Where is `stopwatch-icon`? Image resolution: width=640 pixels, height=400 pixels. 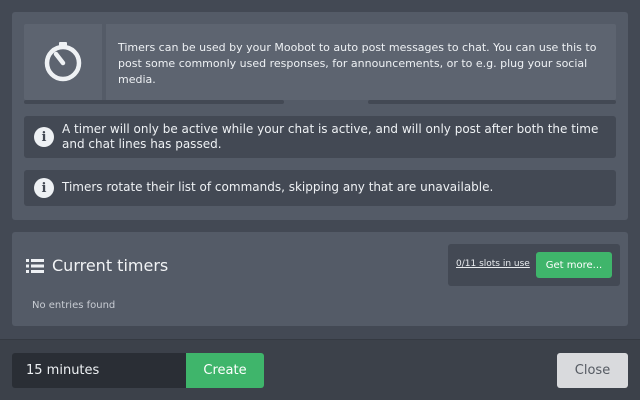 stopwatch-icon is located at coordinates (63, 62).